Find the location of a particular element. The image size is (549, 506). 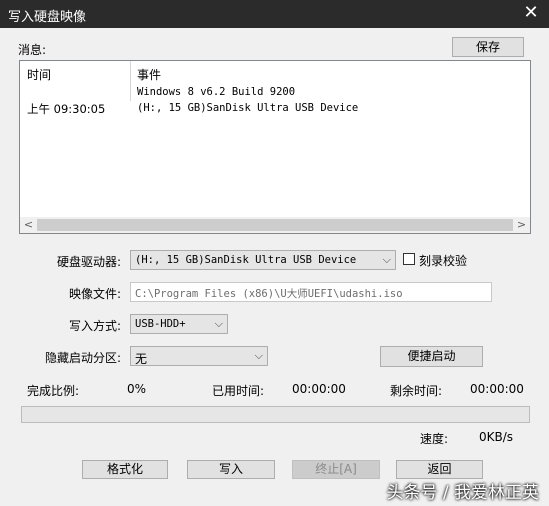

drive-label: 硬盘驱动器: is located at coordinates (89, 262).